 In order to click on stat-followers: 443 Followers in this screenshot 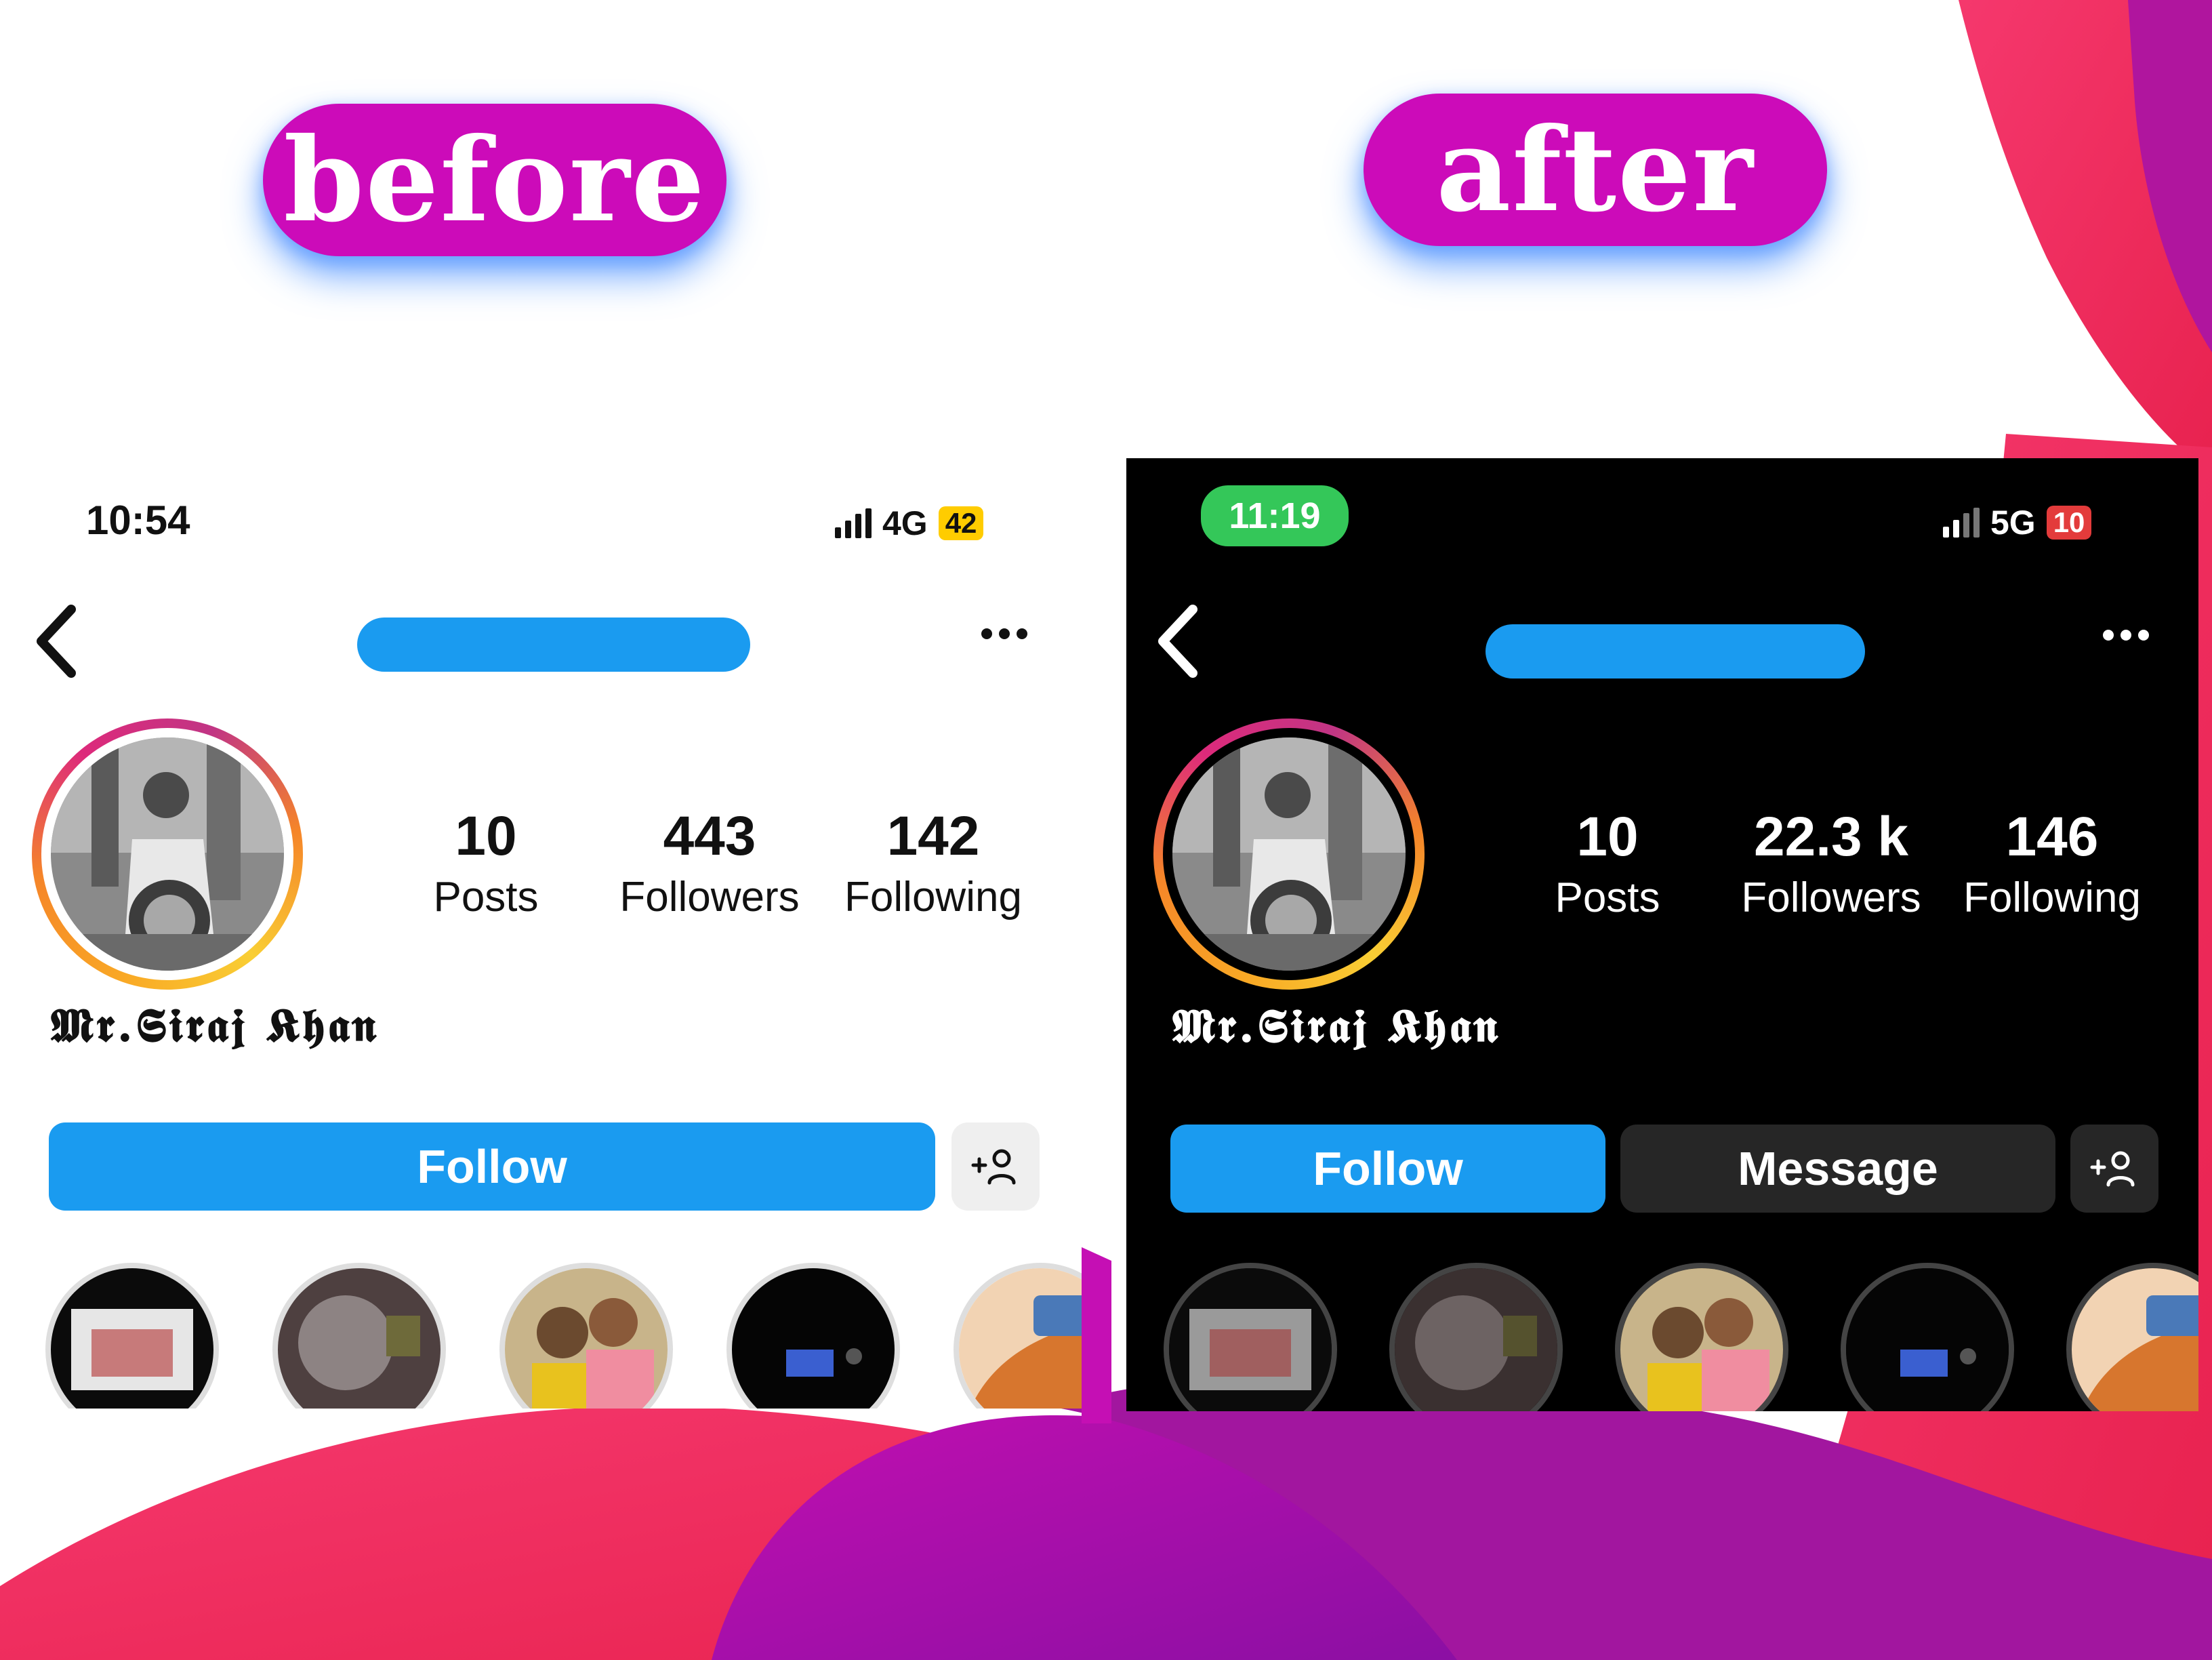, I will do `click(709, 863)`.